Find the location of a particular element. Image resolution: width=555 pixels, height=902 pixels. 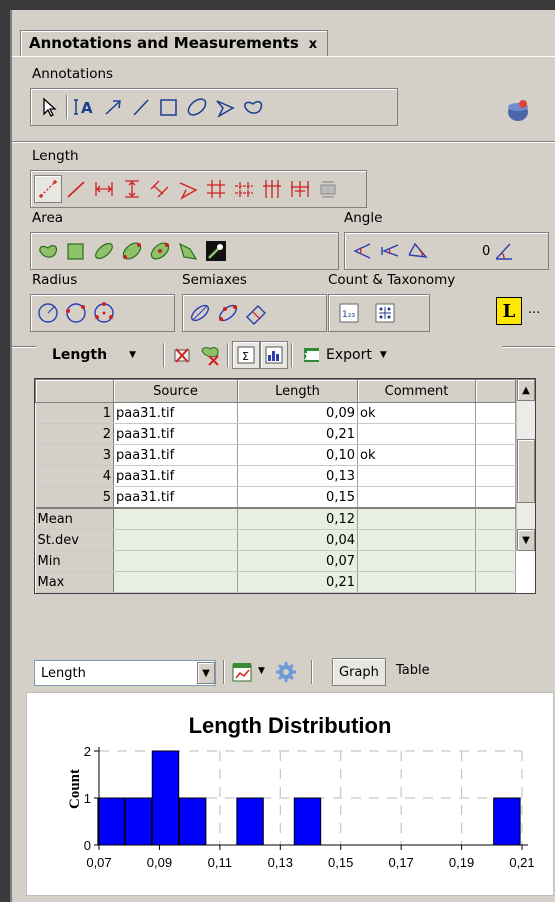

radius-3point-icon is located at coordinates (104, 313).